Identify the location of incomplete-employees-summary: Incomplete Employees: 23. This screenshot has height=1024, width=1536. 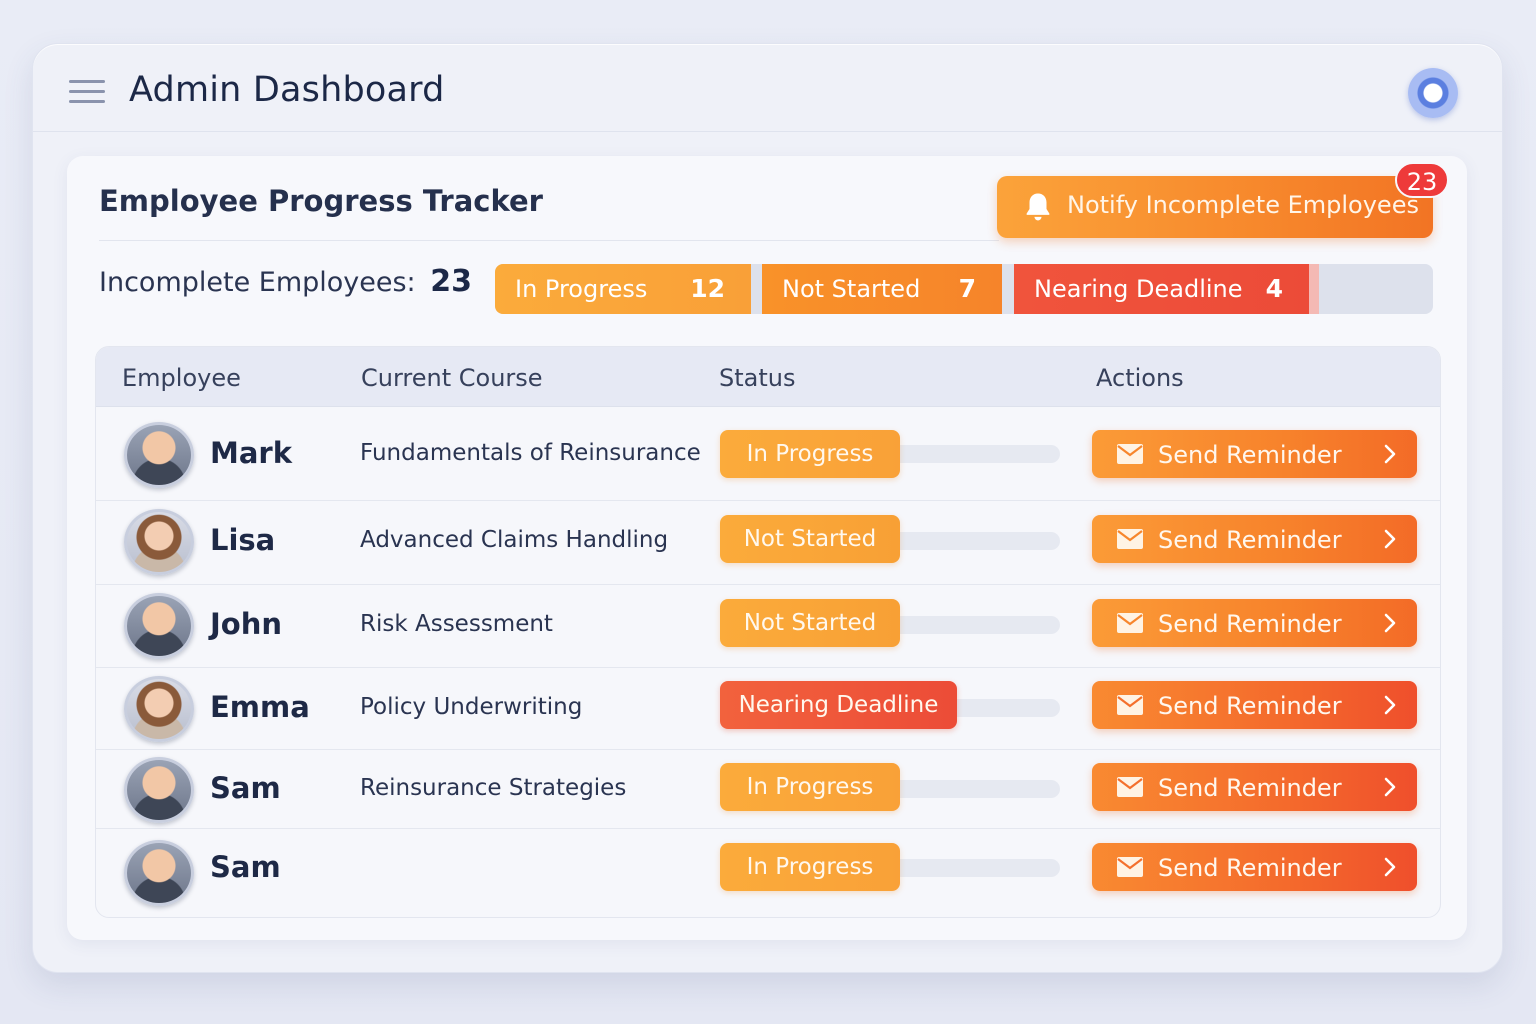
(285, 281).